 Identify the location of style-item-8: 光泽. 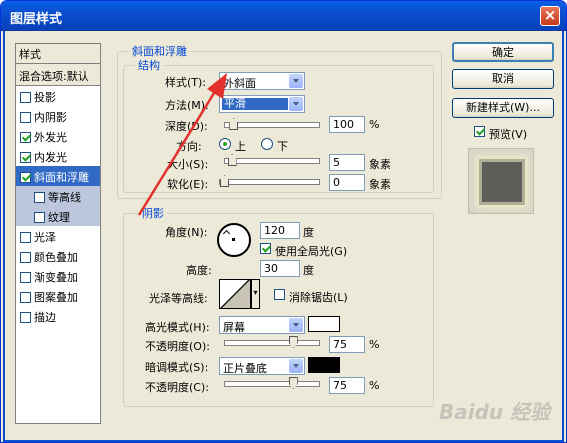
(58, 236).